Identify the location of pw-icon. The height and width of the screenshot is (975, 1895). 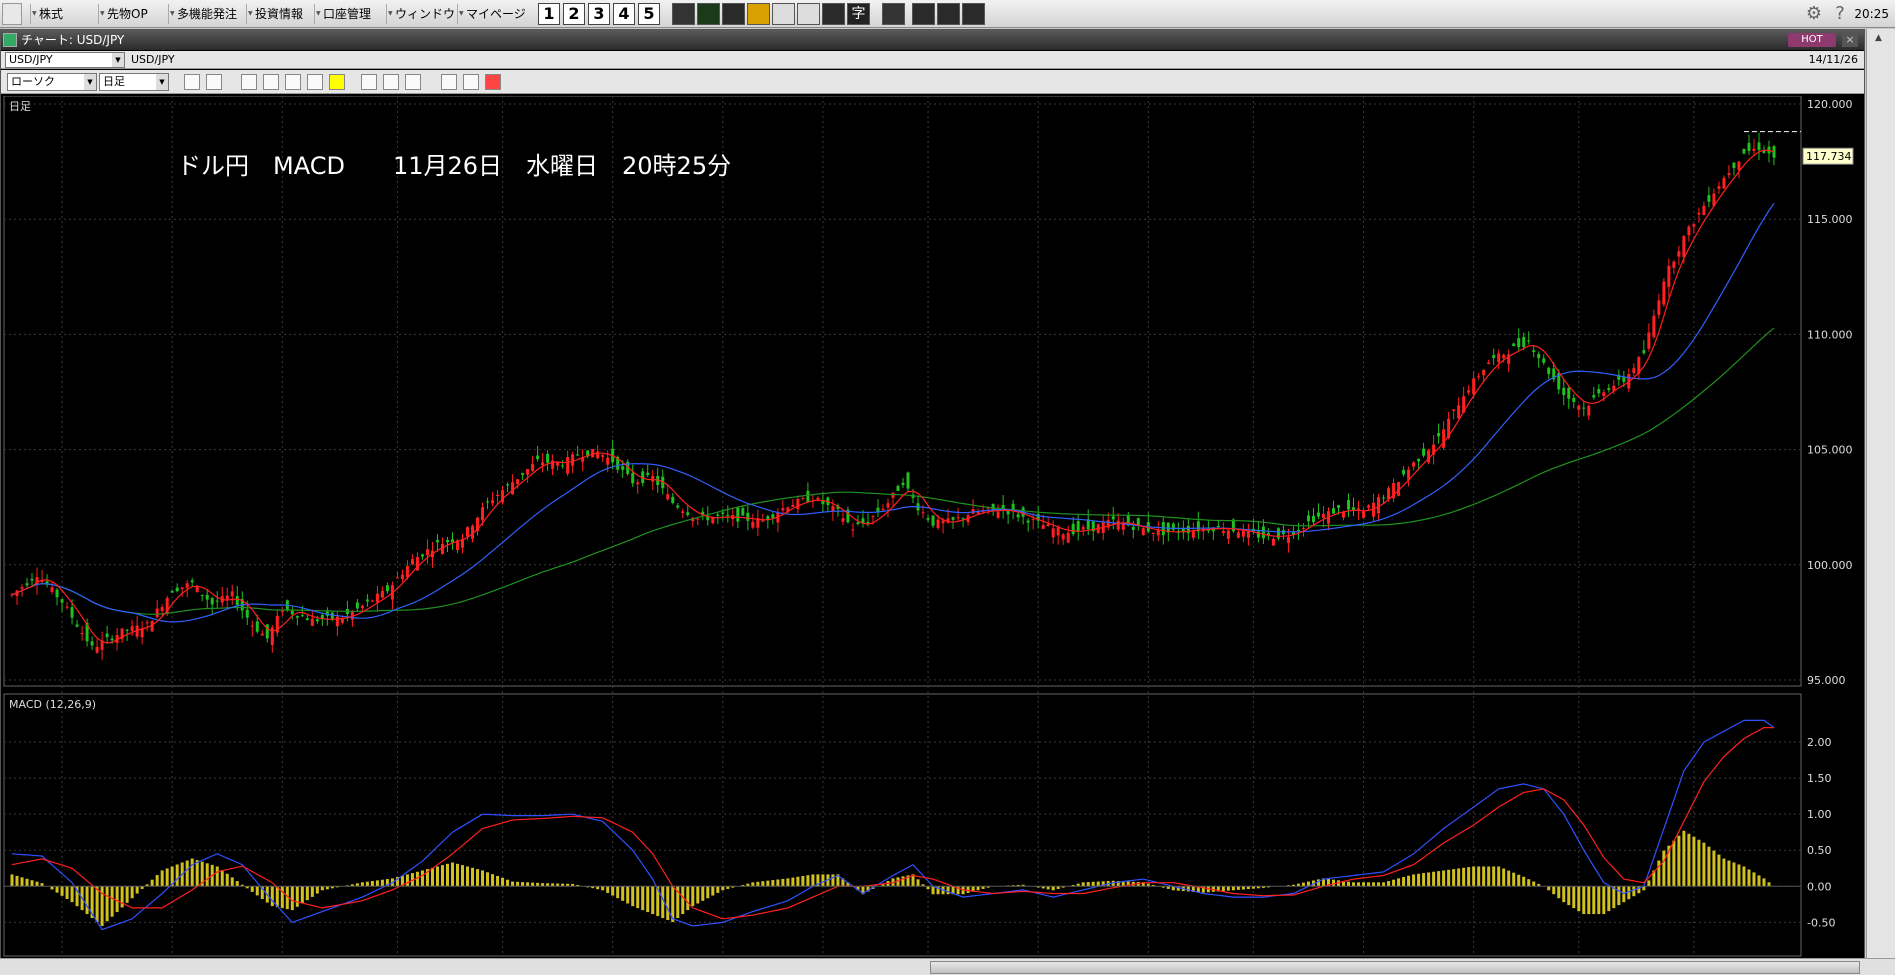
(893, 14).